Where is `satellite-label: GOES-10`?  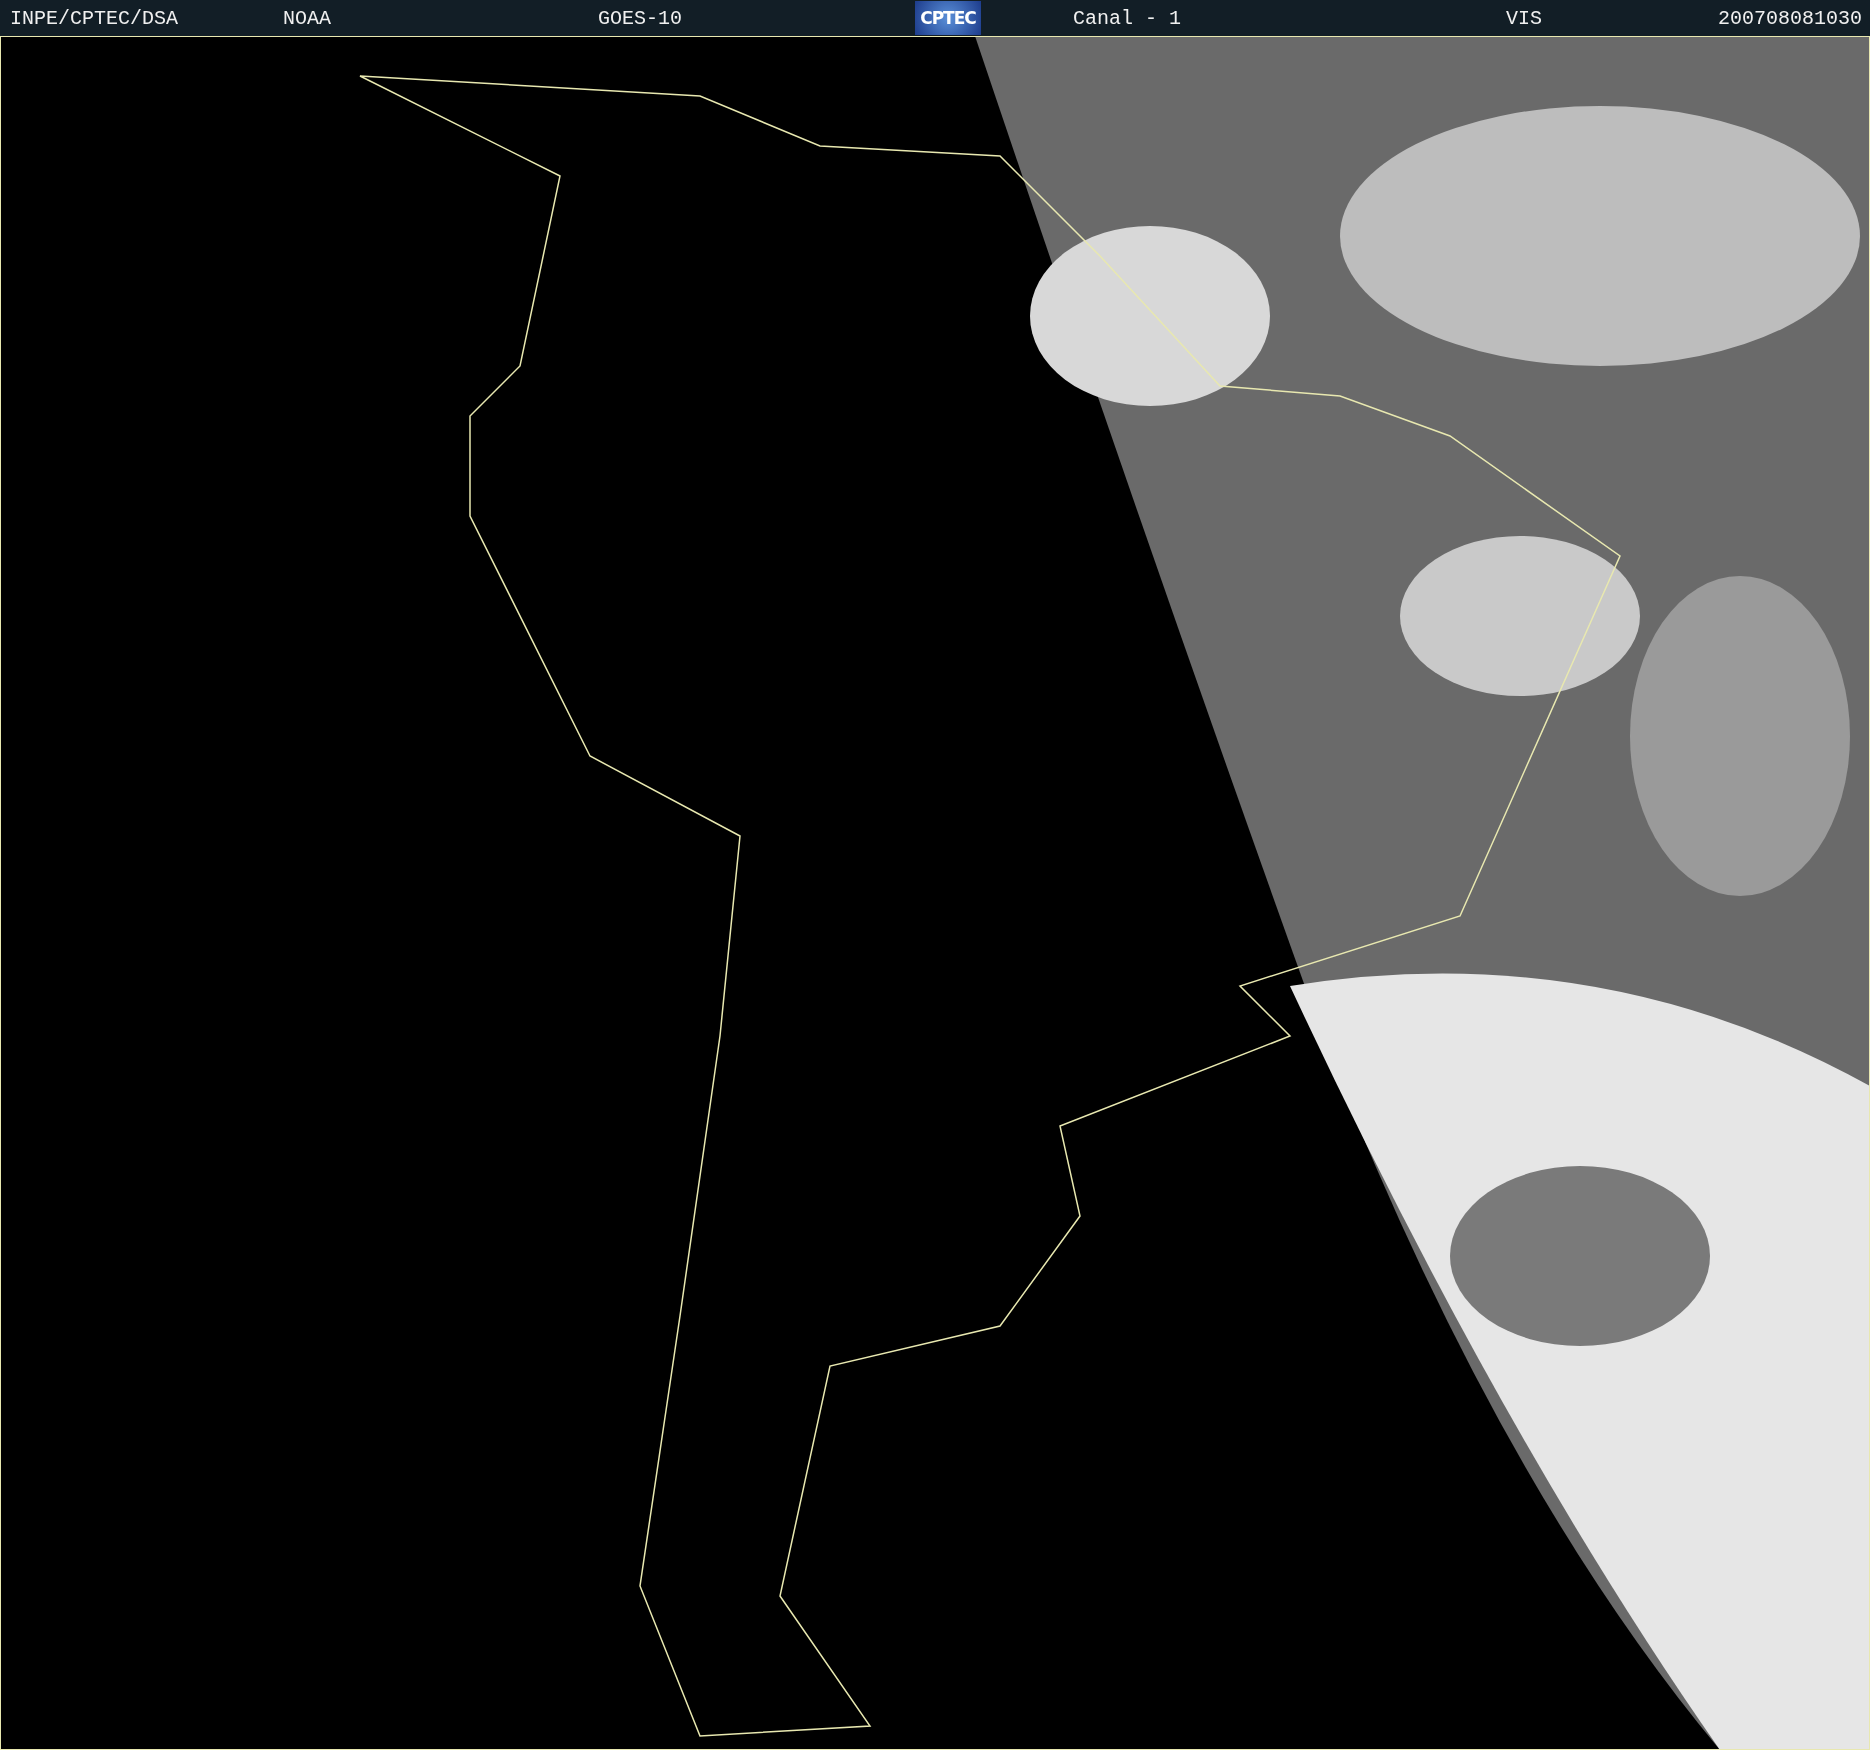
satellite-label: GOES-10 is located at coordinates (640, 18).